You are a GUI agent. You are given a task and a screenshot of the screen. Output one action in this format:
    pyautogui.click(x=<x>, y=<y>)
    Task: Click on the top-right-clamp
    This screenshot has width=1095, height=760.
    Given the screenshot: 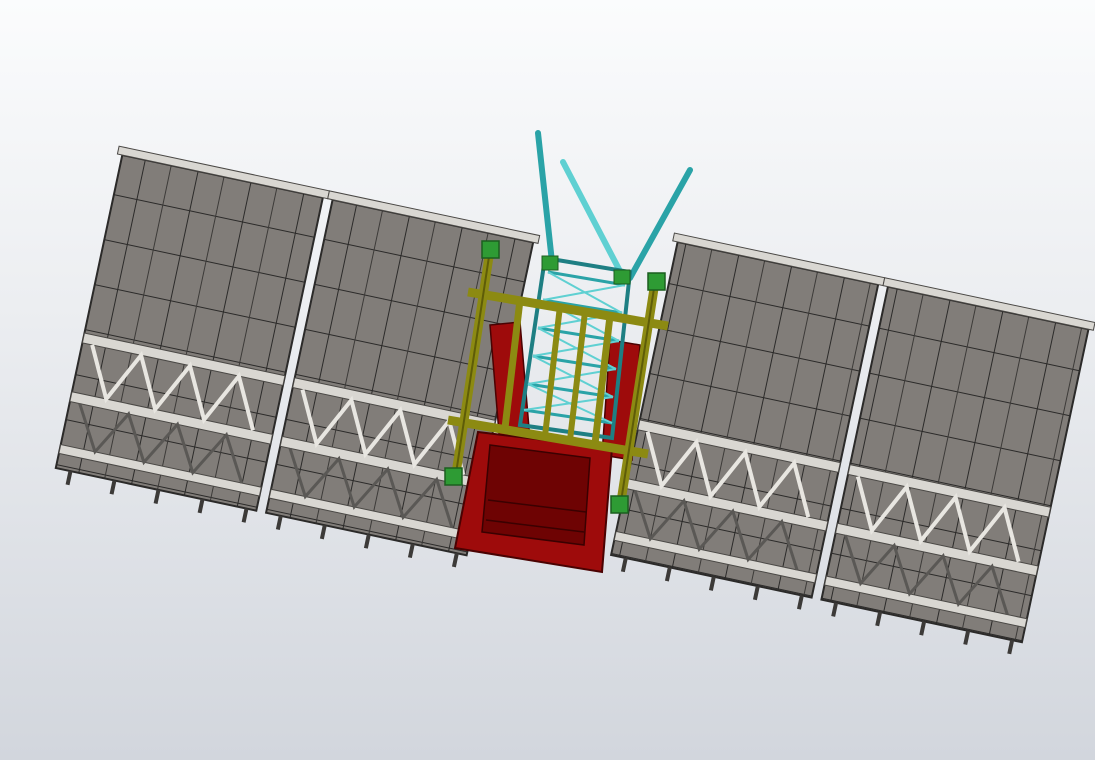 What is the action you would take?
    pyautogui.click(x=622, y=277)
    